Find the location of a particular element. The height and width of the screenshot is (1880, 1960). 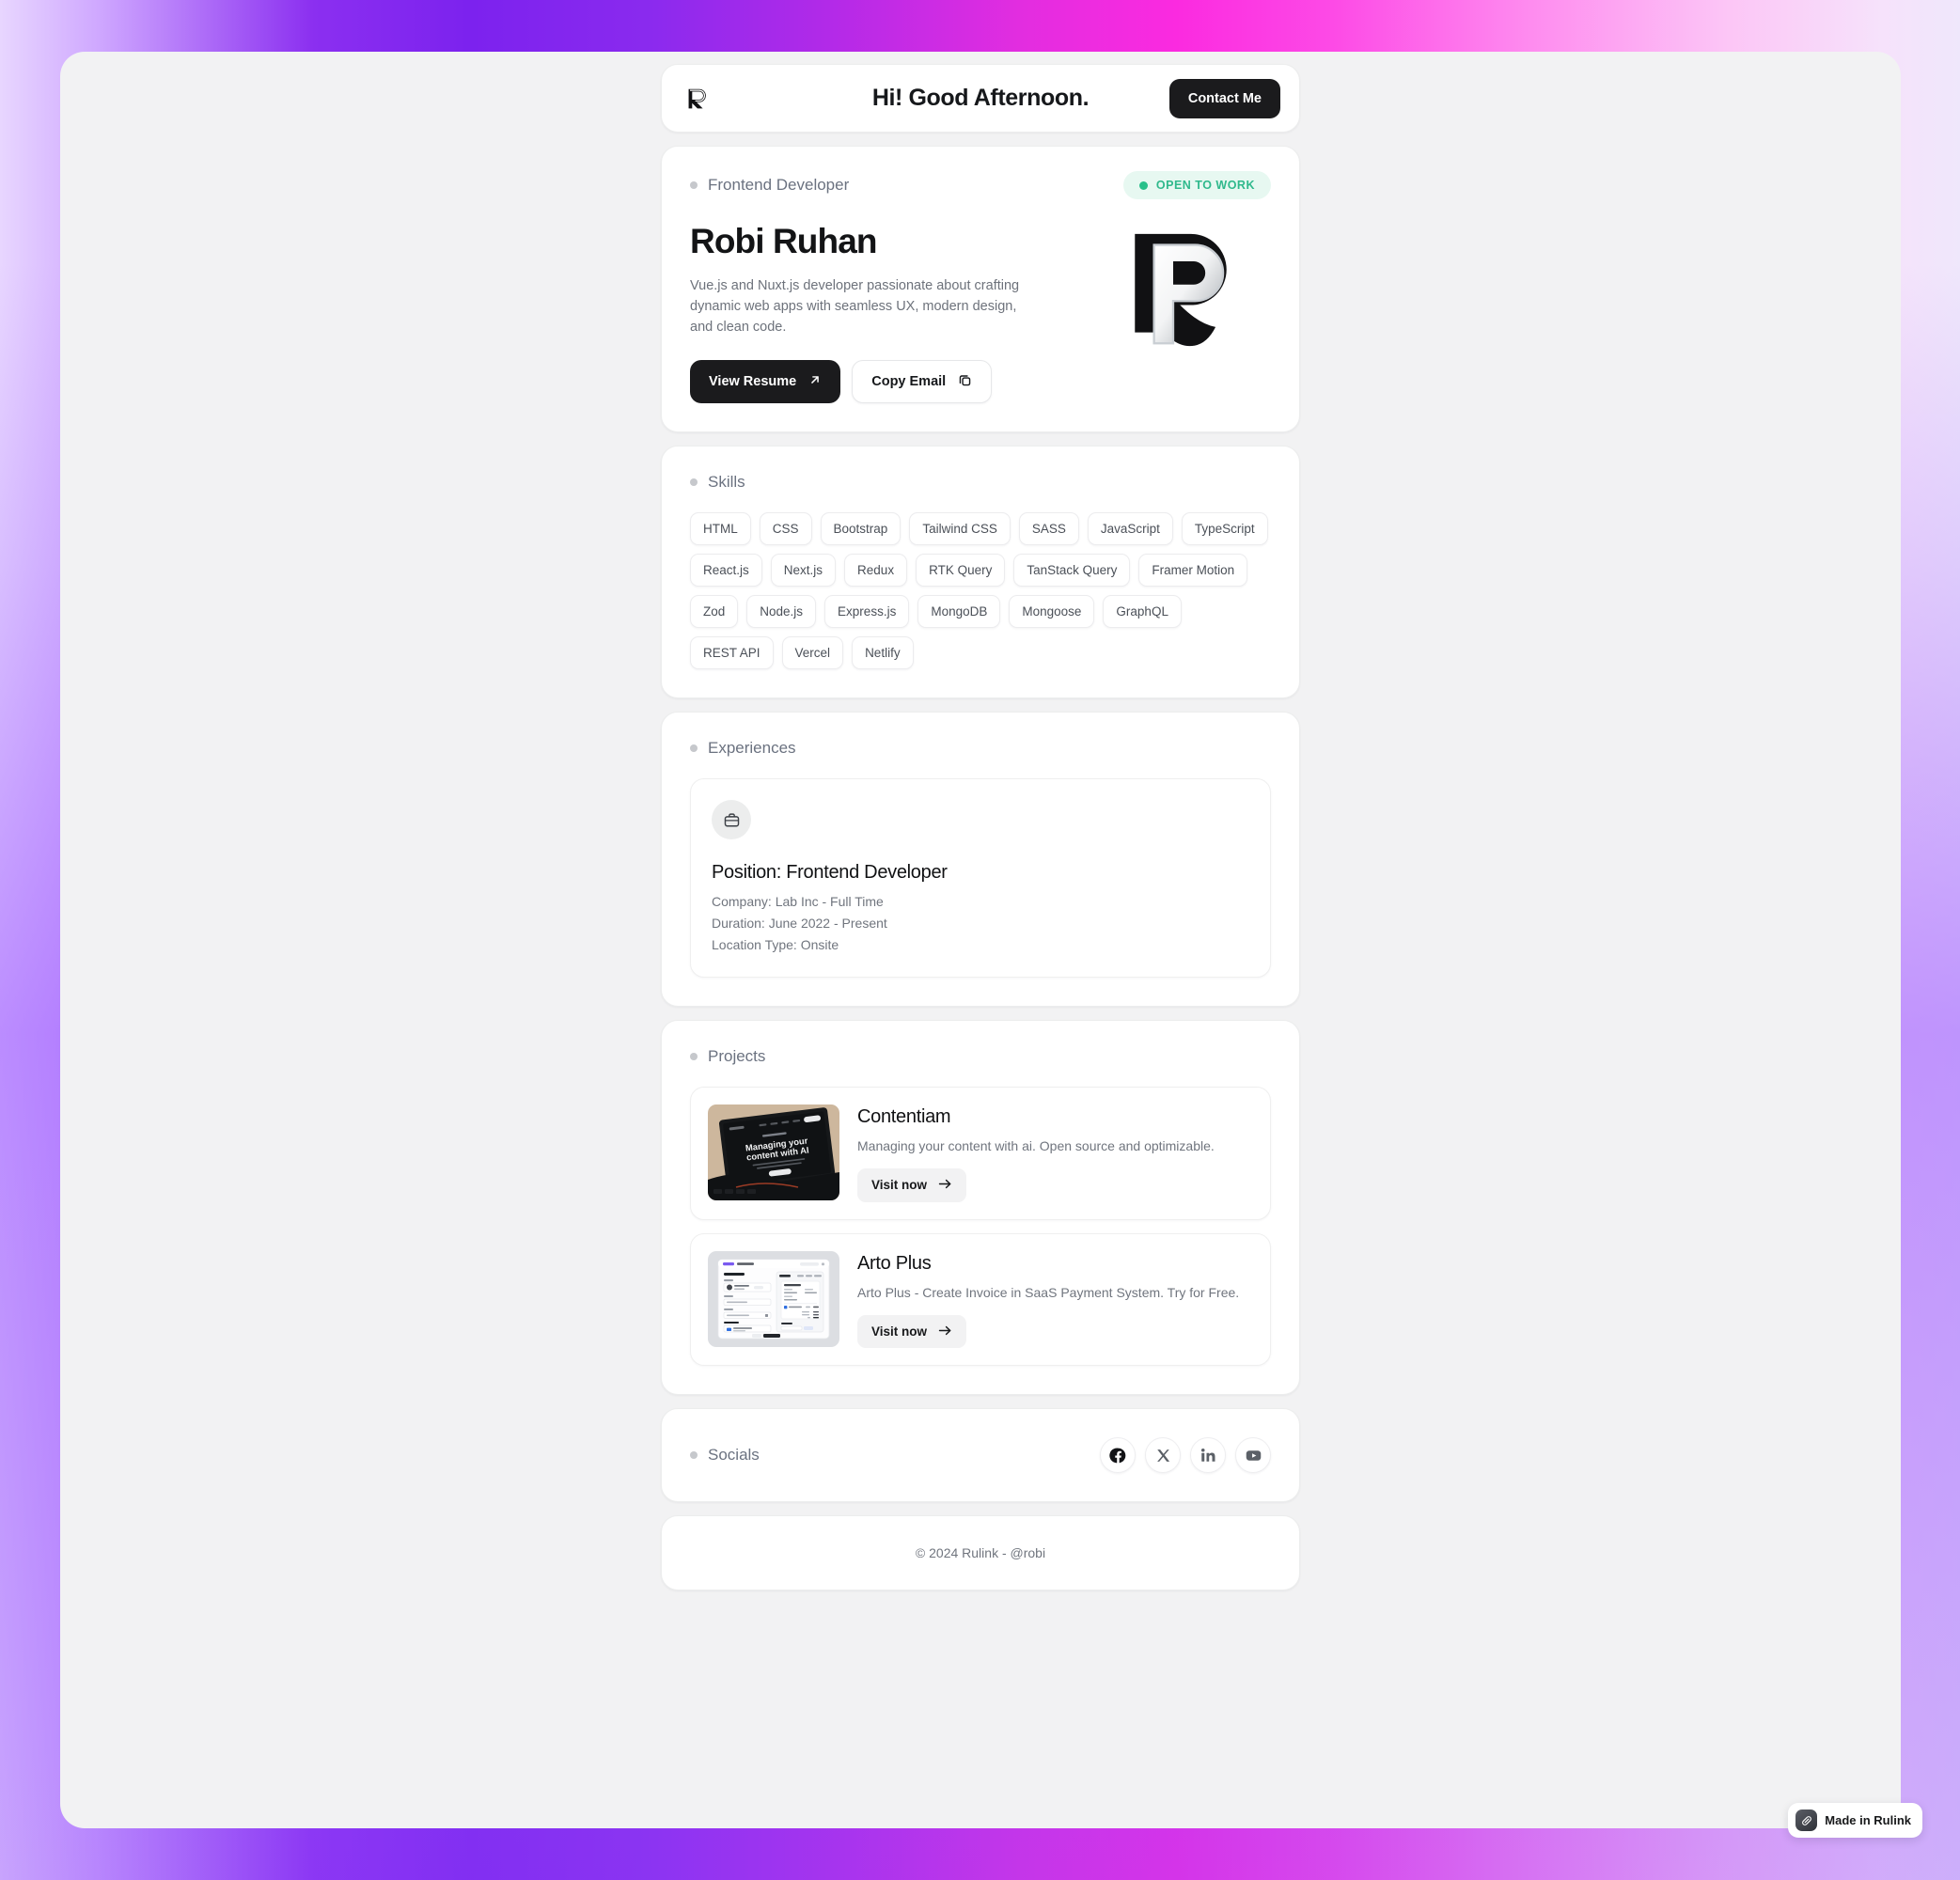

hero-action-buttons: View Resume Copy Email is located at coordinates (868, 381).